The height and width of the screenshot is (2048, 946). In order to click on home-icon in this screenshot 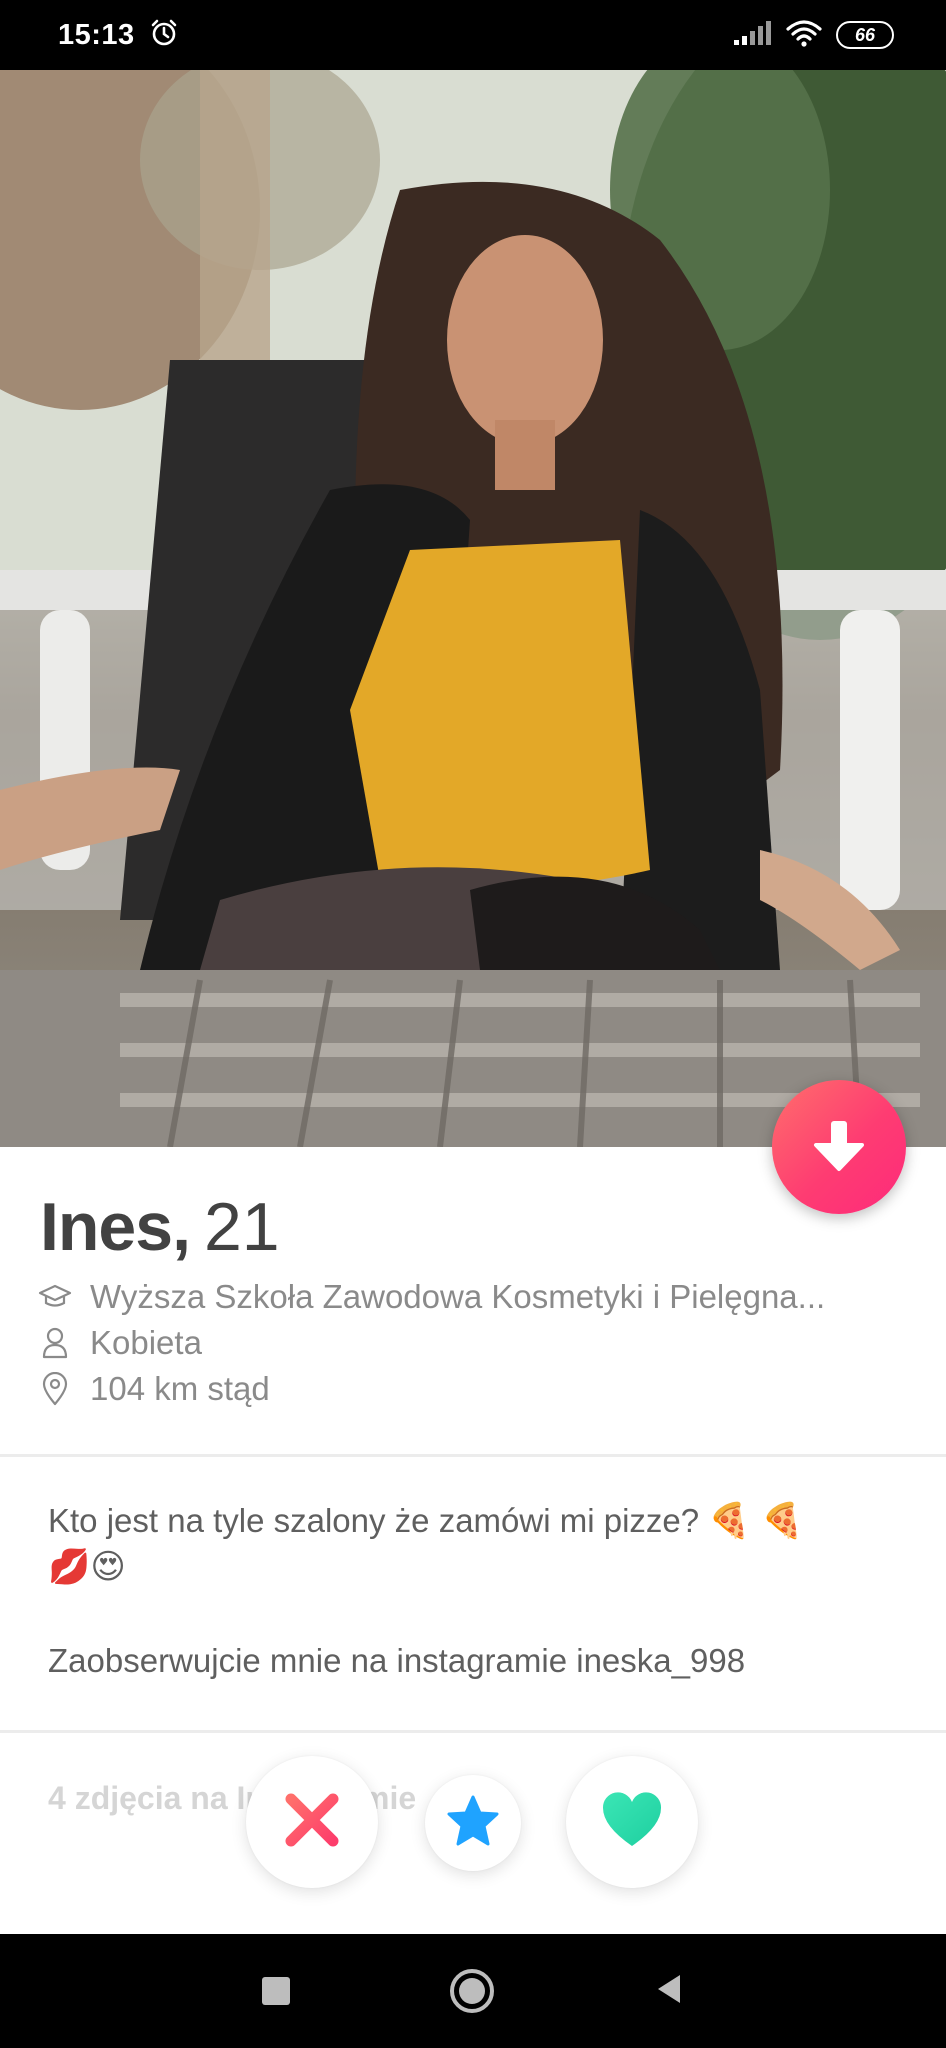, I will do `click(472, 1991)`.